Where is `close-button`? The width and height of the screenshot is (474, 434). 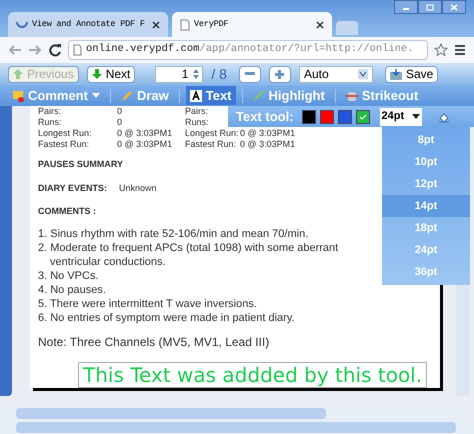 close-button is located at coordinates (454, 7).